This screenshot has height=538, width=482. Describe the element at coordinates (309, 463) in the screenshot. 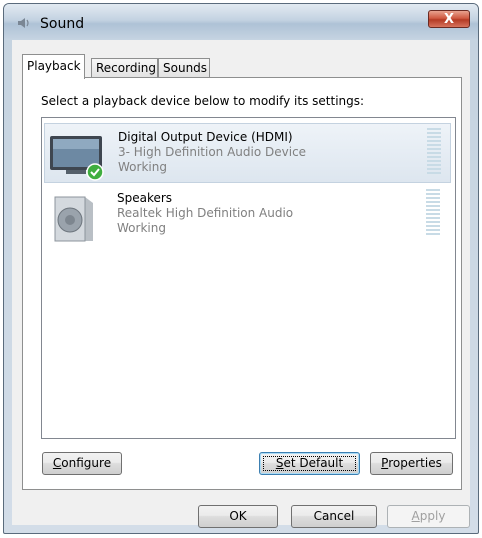

I see `set-default-button: Set Default` at that location.